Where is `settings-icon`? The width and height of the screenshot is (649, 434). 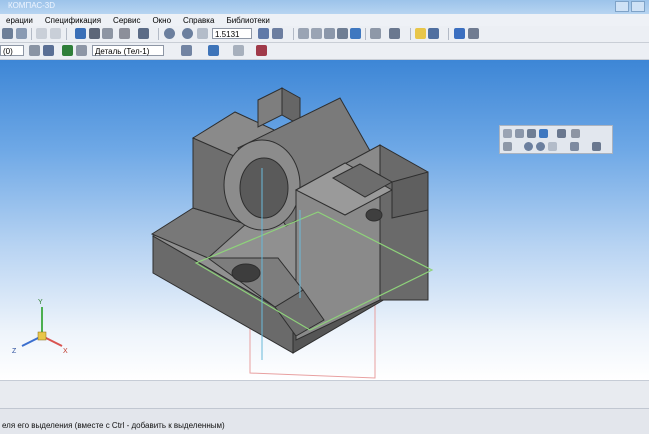
settings-icon is located at coordinates (473, 33).